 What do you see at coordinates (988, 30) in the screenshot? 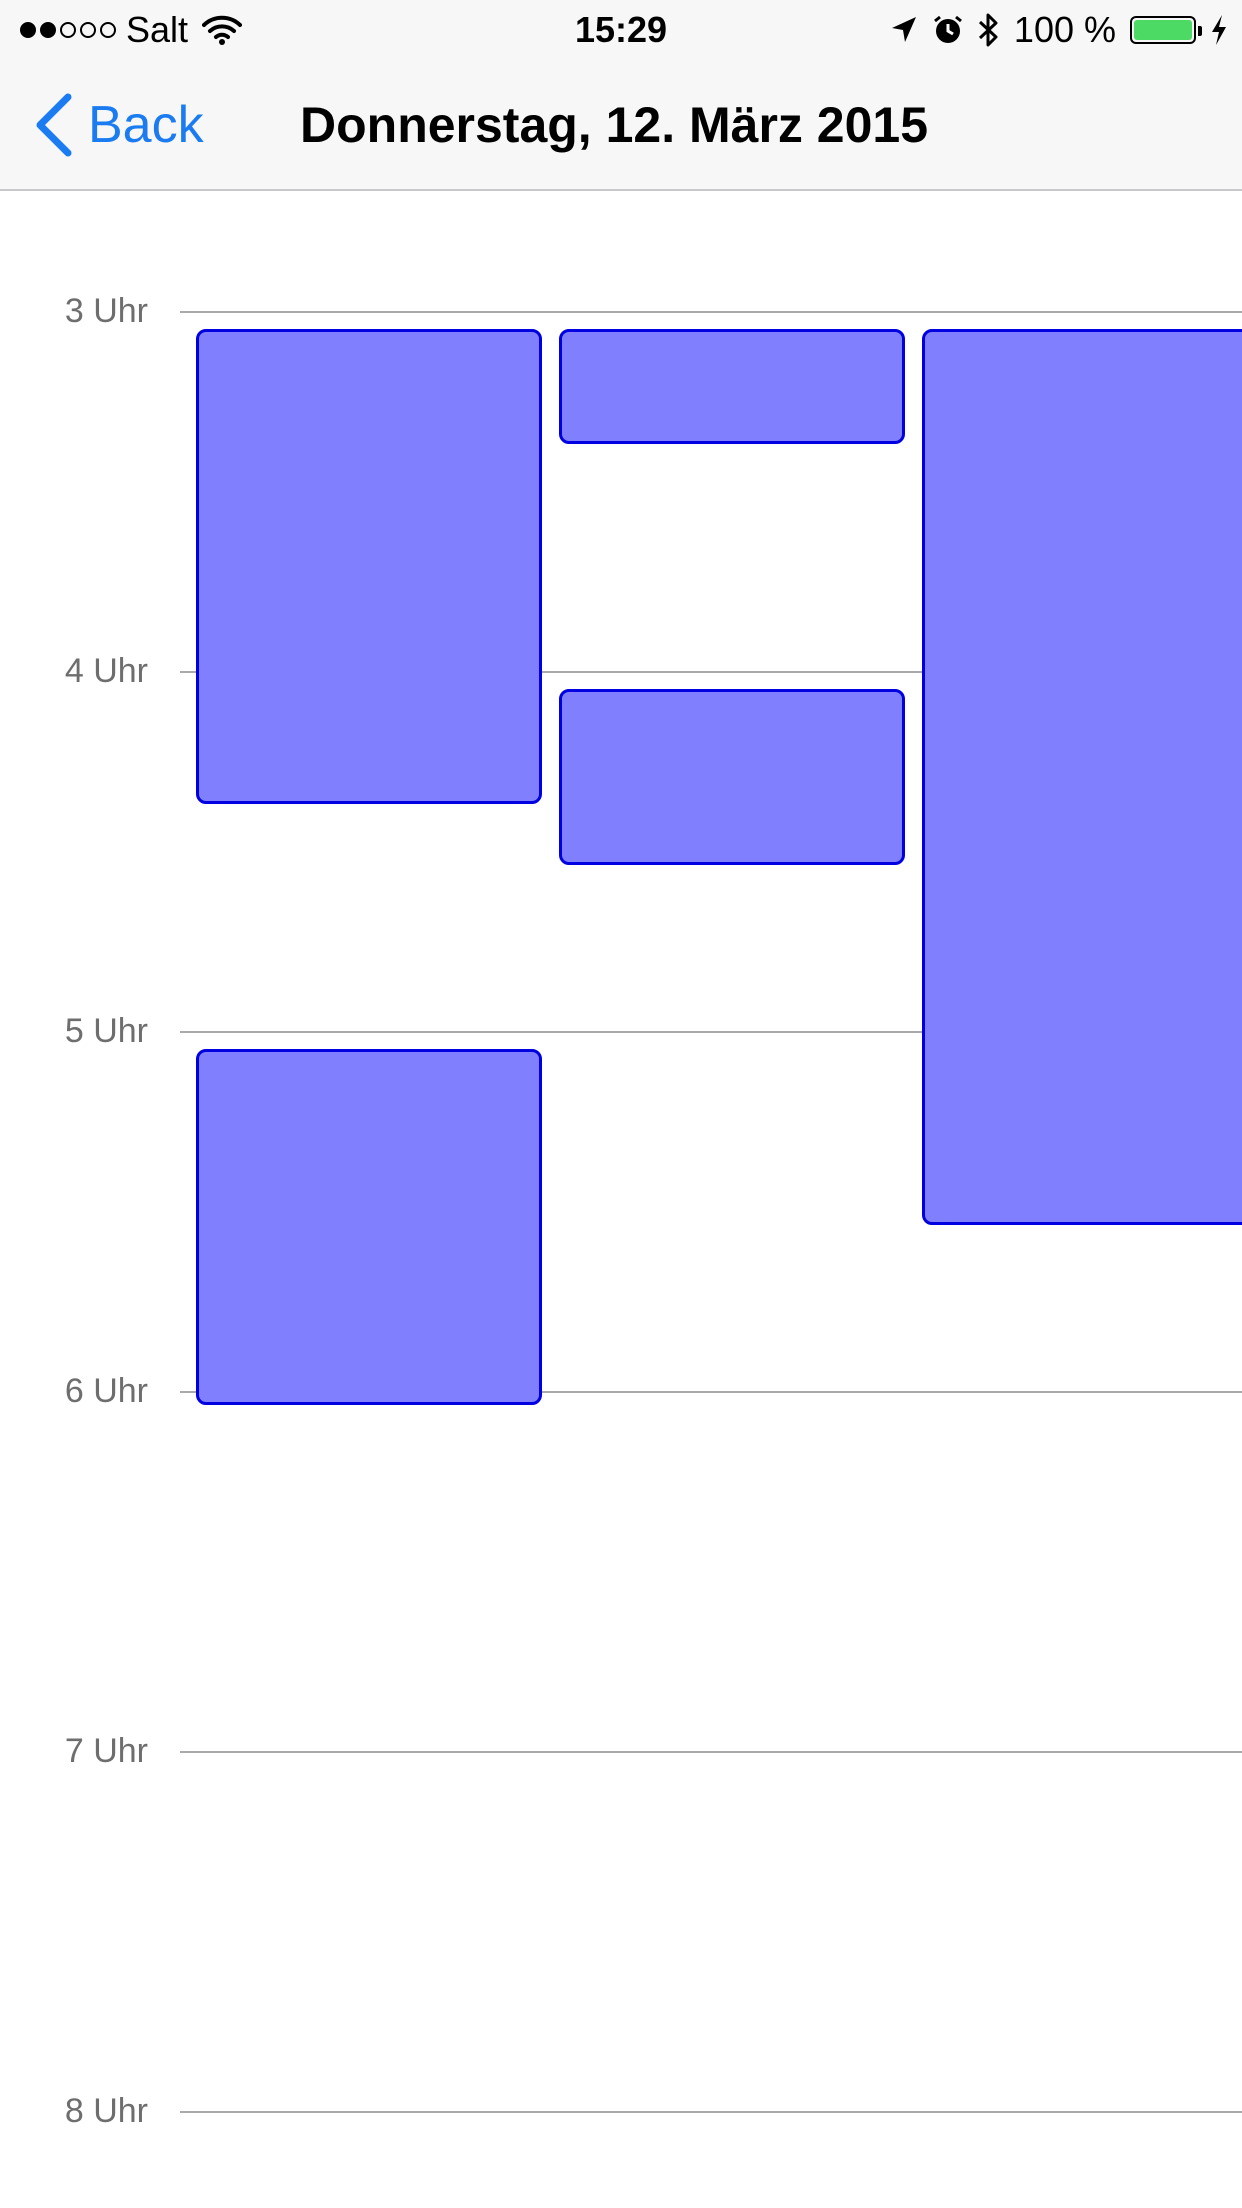
I see `bluetooth-icon` at bounding box center [988, 30].